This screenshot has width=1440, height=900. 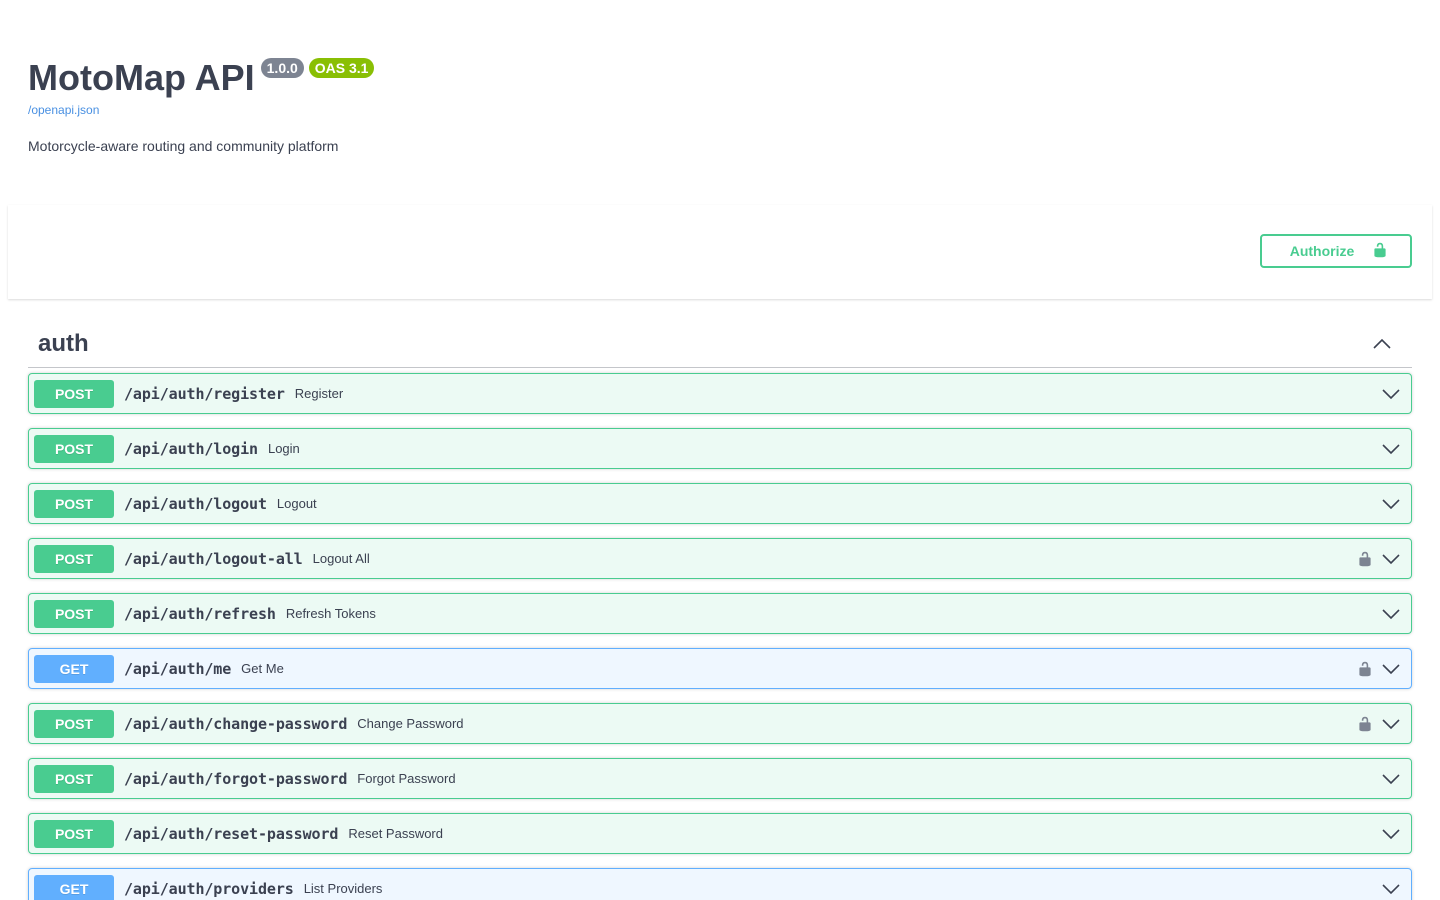 What do you see at coordinates (720, 503) in the screenshot?
I see `operation-post-row: POST/api/auth/logout Logout` at bounding box center [720, 503].